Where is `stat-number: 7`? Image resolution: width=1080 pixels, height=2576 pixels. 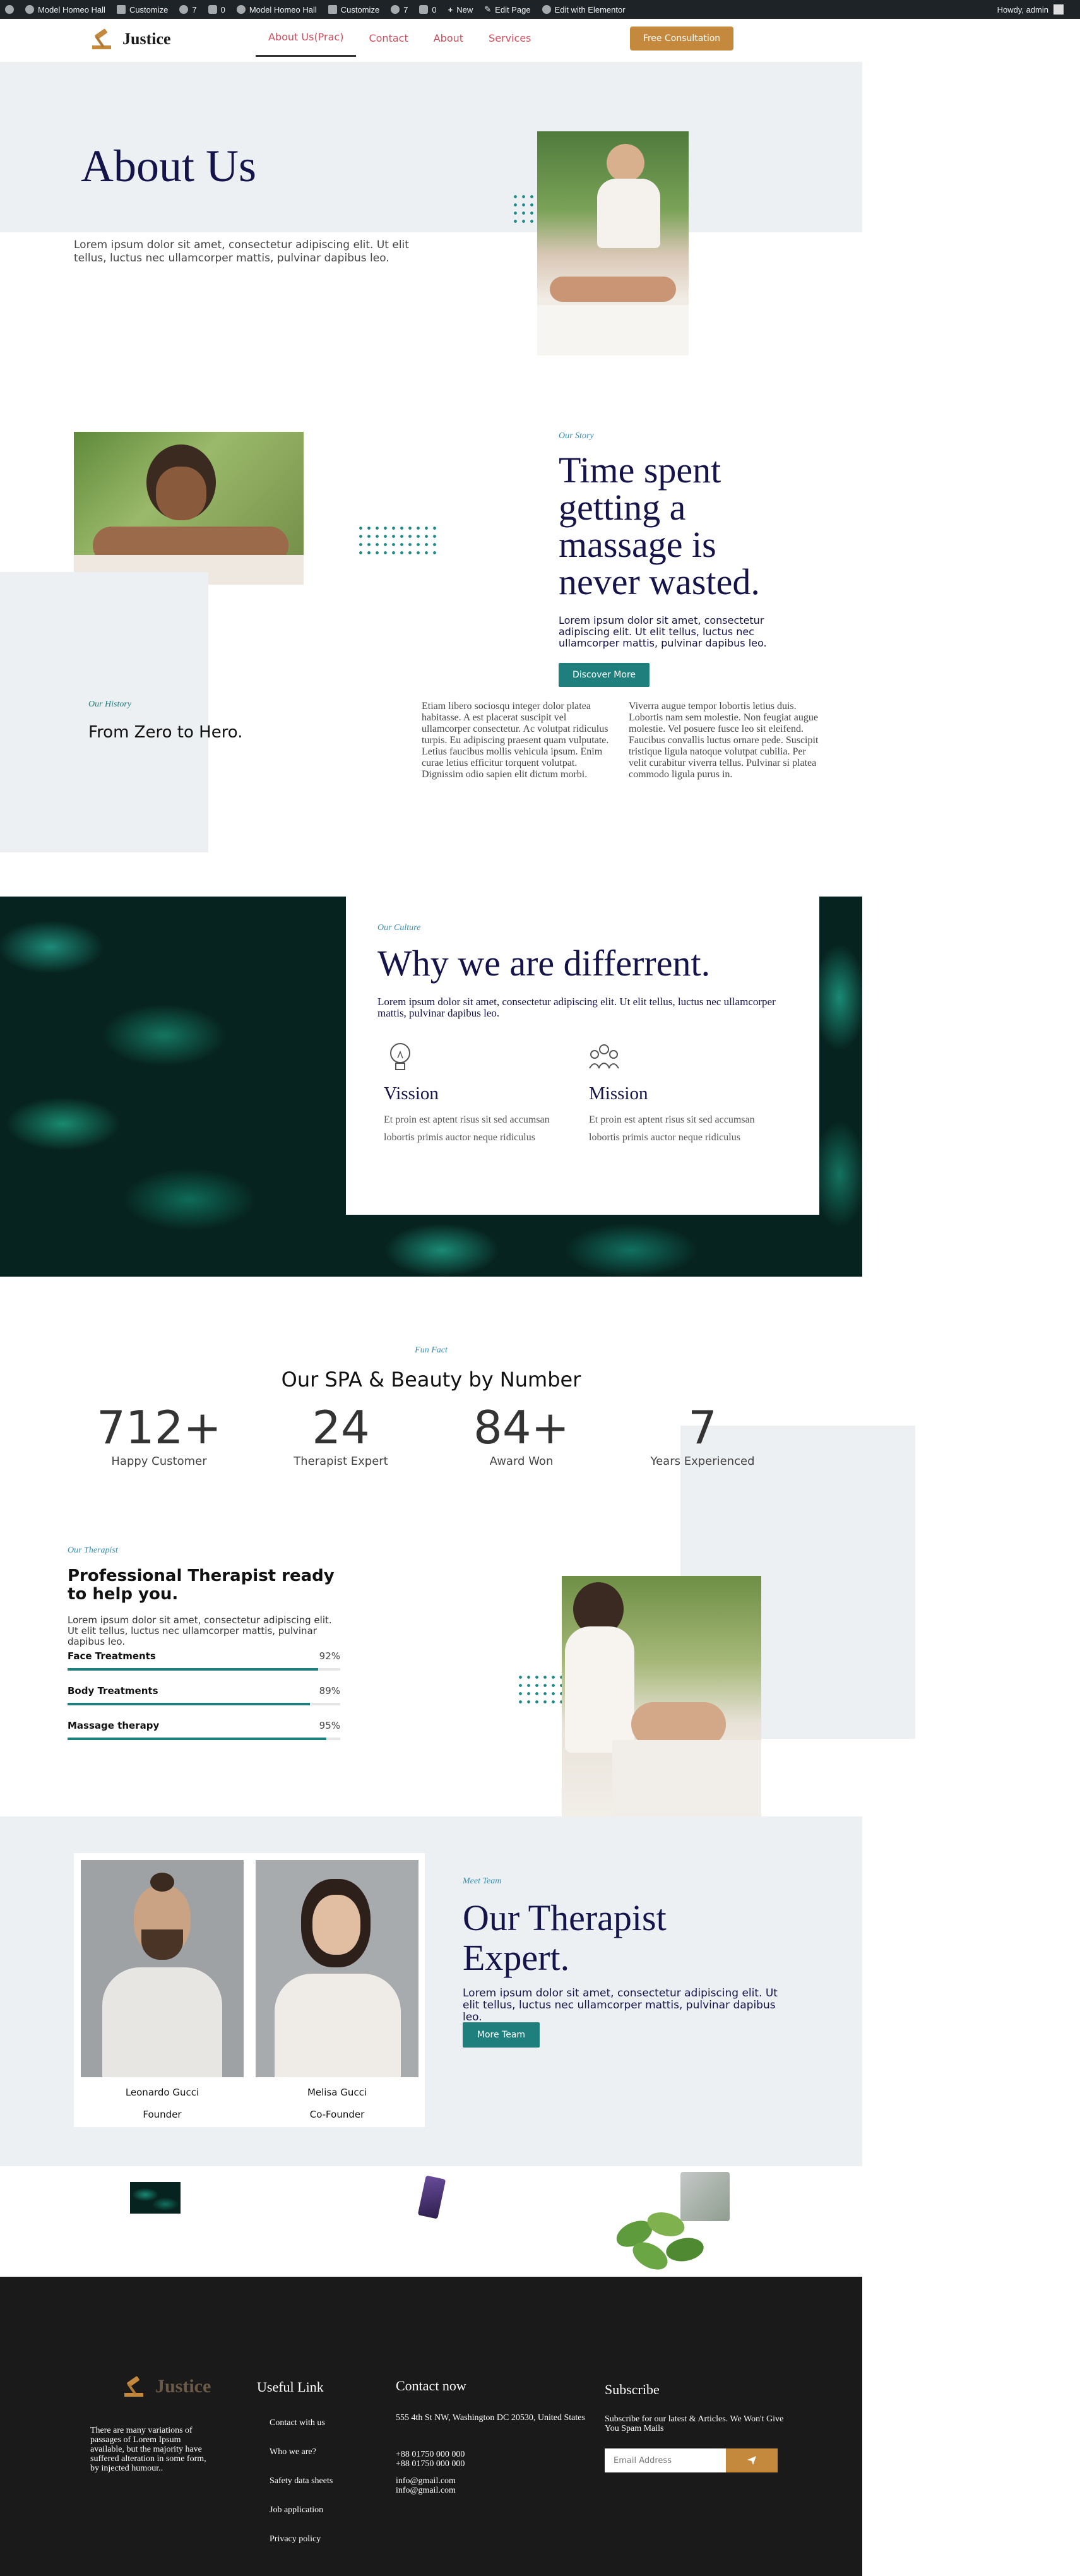 stat-number: 7 is located at coordinates (702, 1427).